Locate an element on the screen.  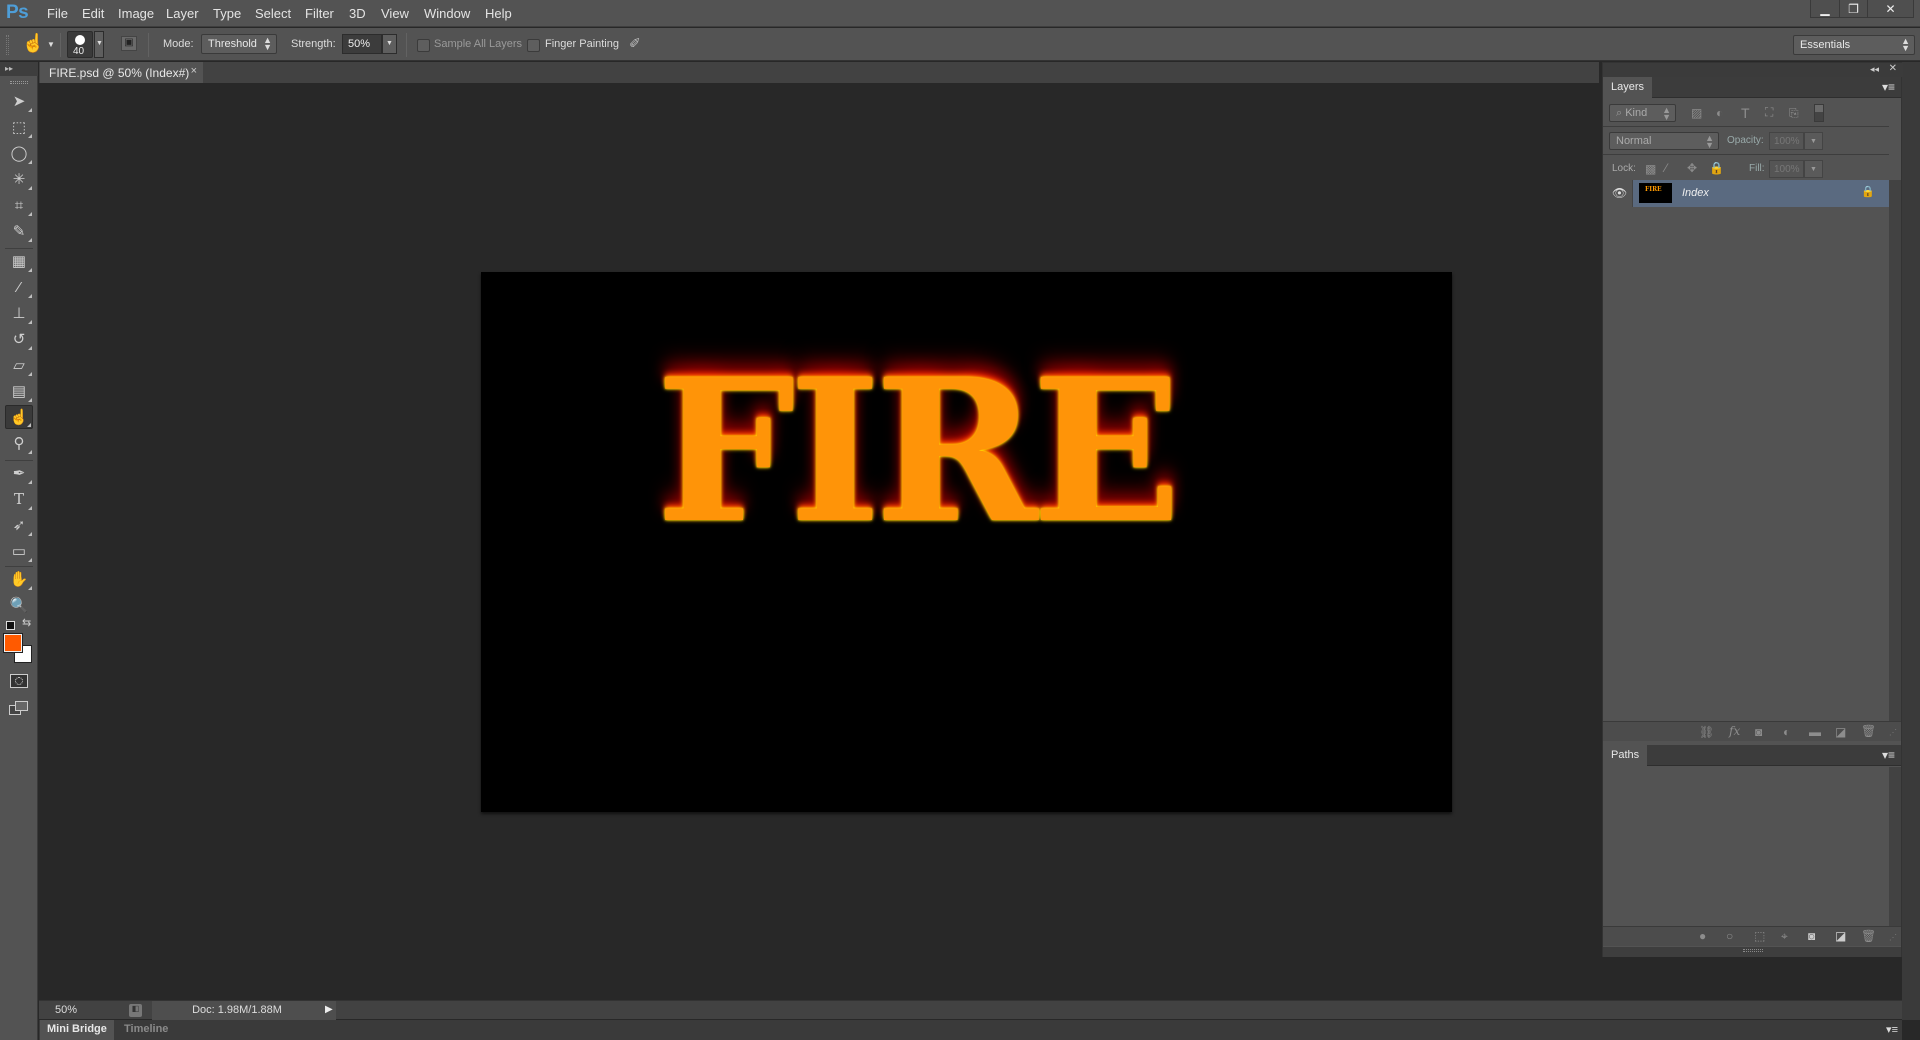
smudge-tool-preset-icon: ☝ is located at coordinates (33, 43).